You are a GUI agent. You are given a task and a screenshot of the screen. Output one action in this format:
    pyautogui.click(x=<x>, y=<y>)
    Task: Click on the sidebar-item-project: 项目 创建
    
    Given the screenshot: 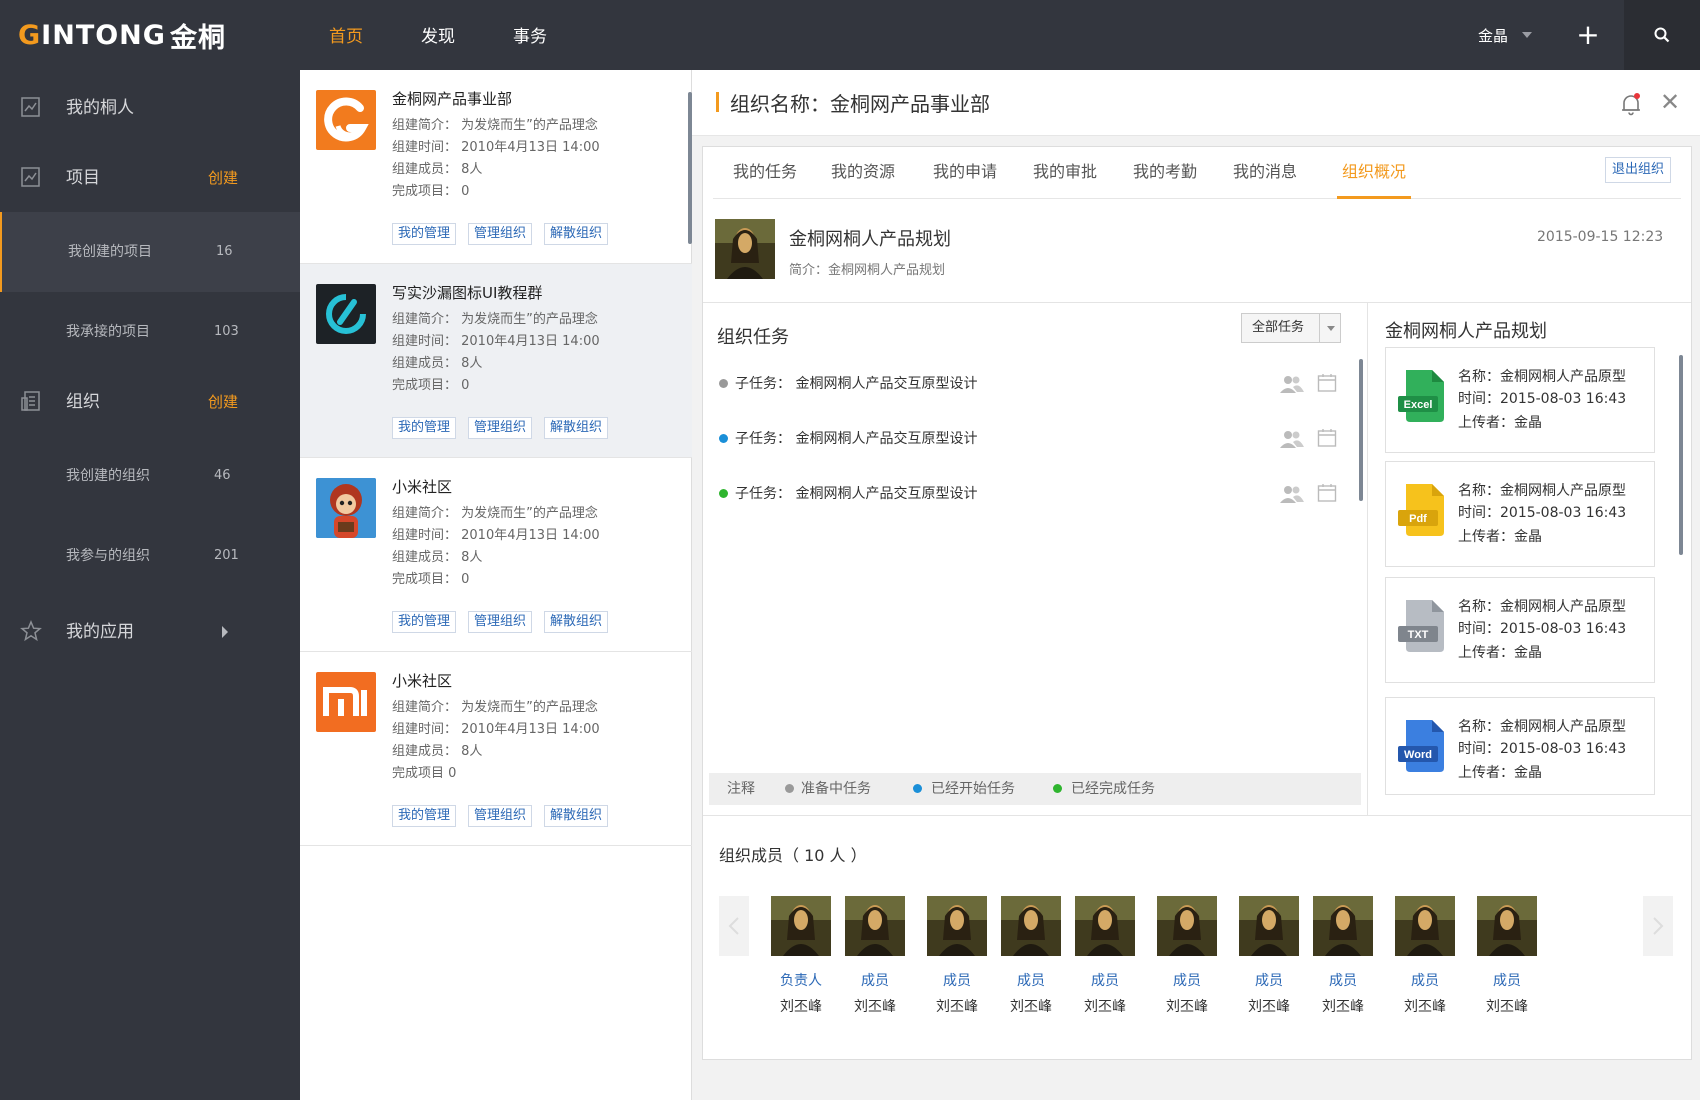 What is the action you would take?
    pyautogui.click(x=150, y=178)
    